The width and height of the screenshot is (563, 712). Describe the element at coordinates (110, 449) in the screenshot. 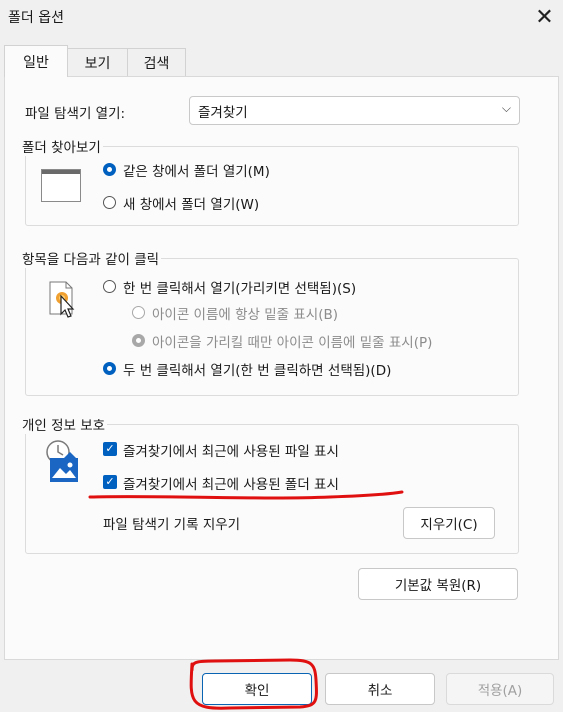

I see `recent-files-checkbox: ✓` at that location.